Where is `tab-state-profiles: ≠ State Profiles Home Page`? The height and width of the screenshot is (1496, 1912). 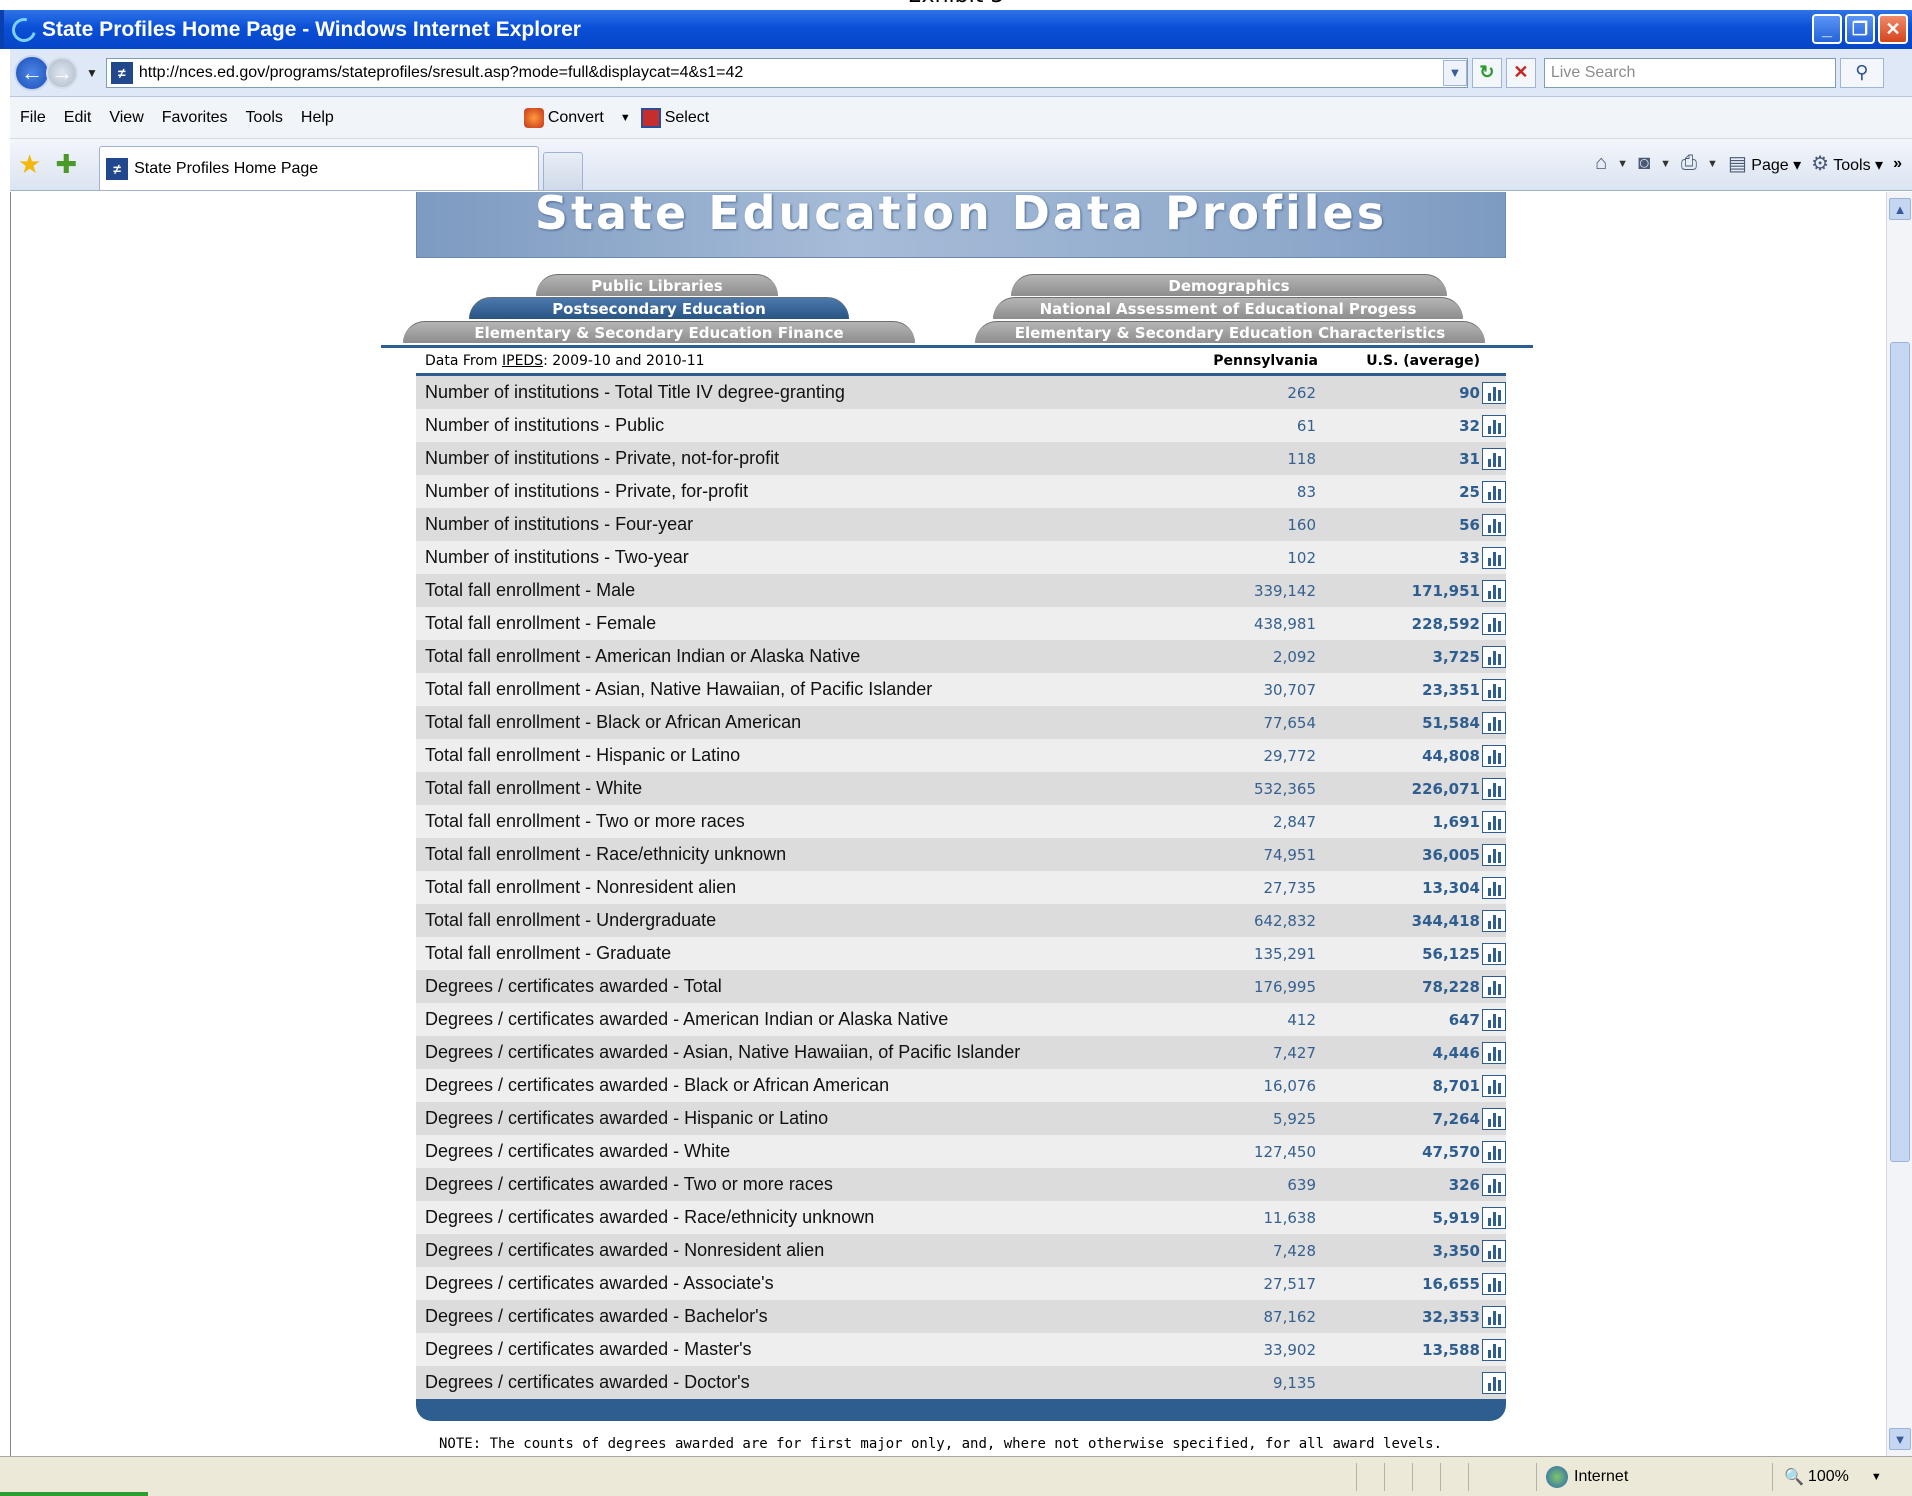 tab-state-profiles: ≠ State Profiles Home Page is located at coordinates (319, 168).